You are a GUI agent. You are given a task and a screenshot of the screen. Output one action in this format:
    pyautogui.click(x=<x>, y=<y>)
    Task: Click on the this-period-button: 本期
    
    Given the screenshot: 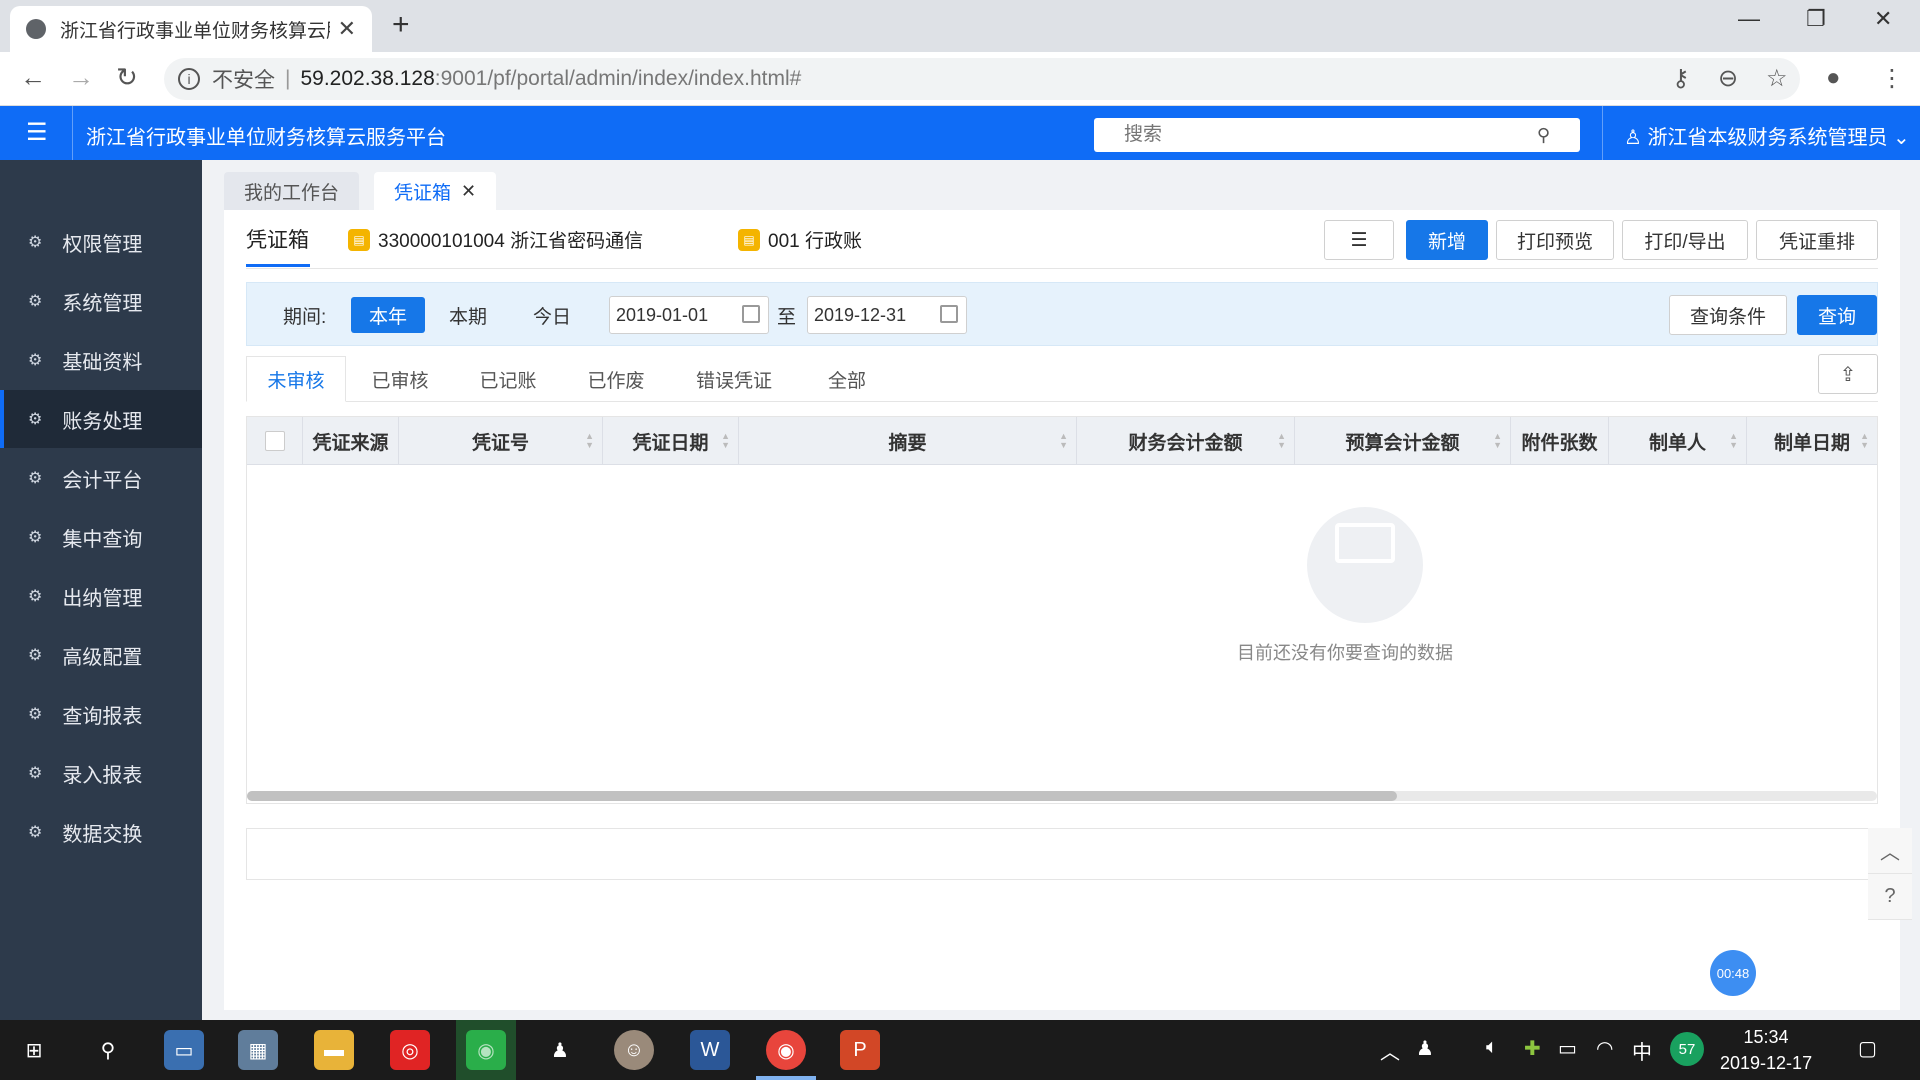 What is the action you would take?
    pyautogui.click(x=468, y=315)
    